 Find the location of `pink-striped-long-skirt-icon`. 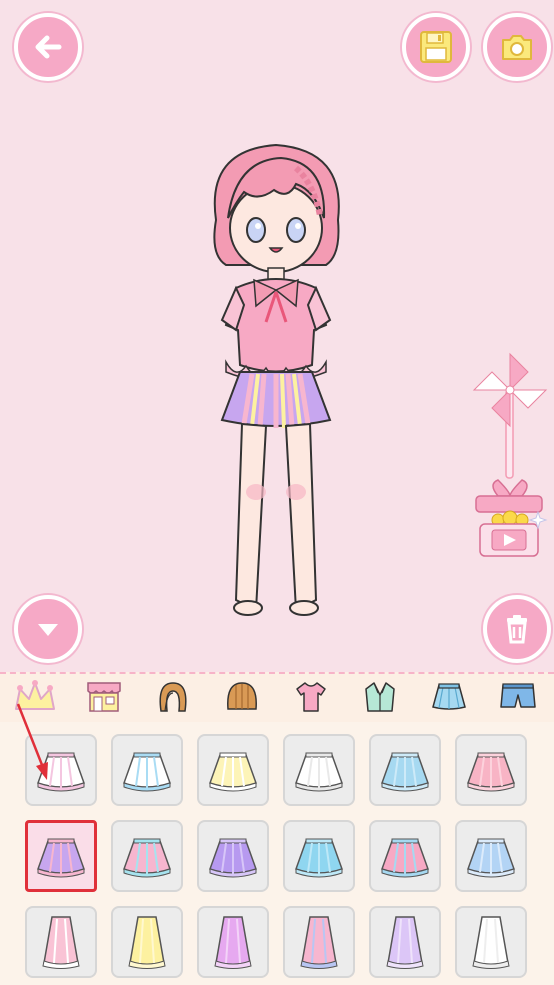

pink-striped-long-skirt-icon is located at coordinates (319, 942).